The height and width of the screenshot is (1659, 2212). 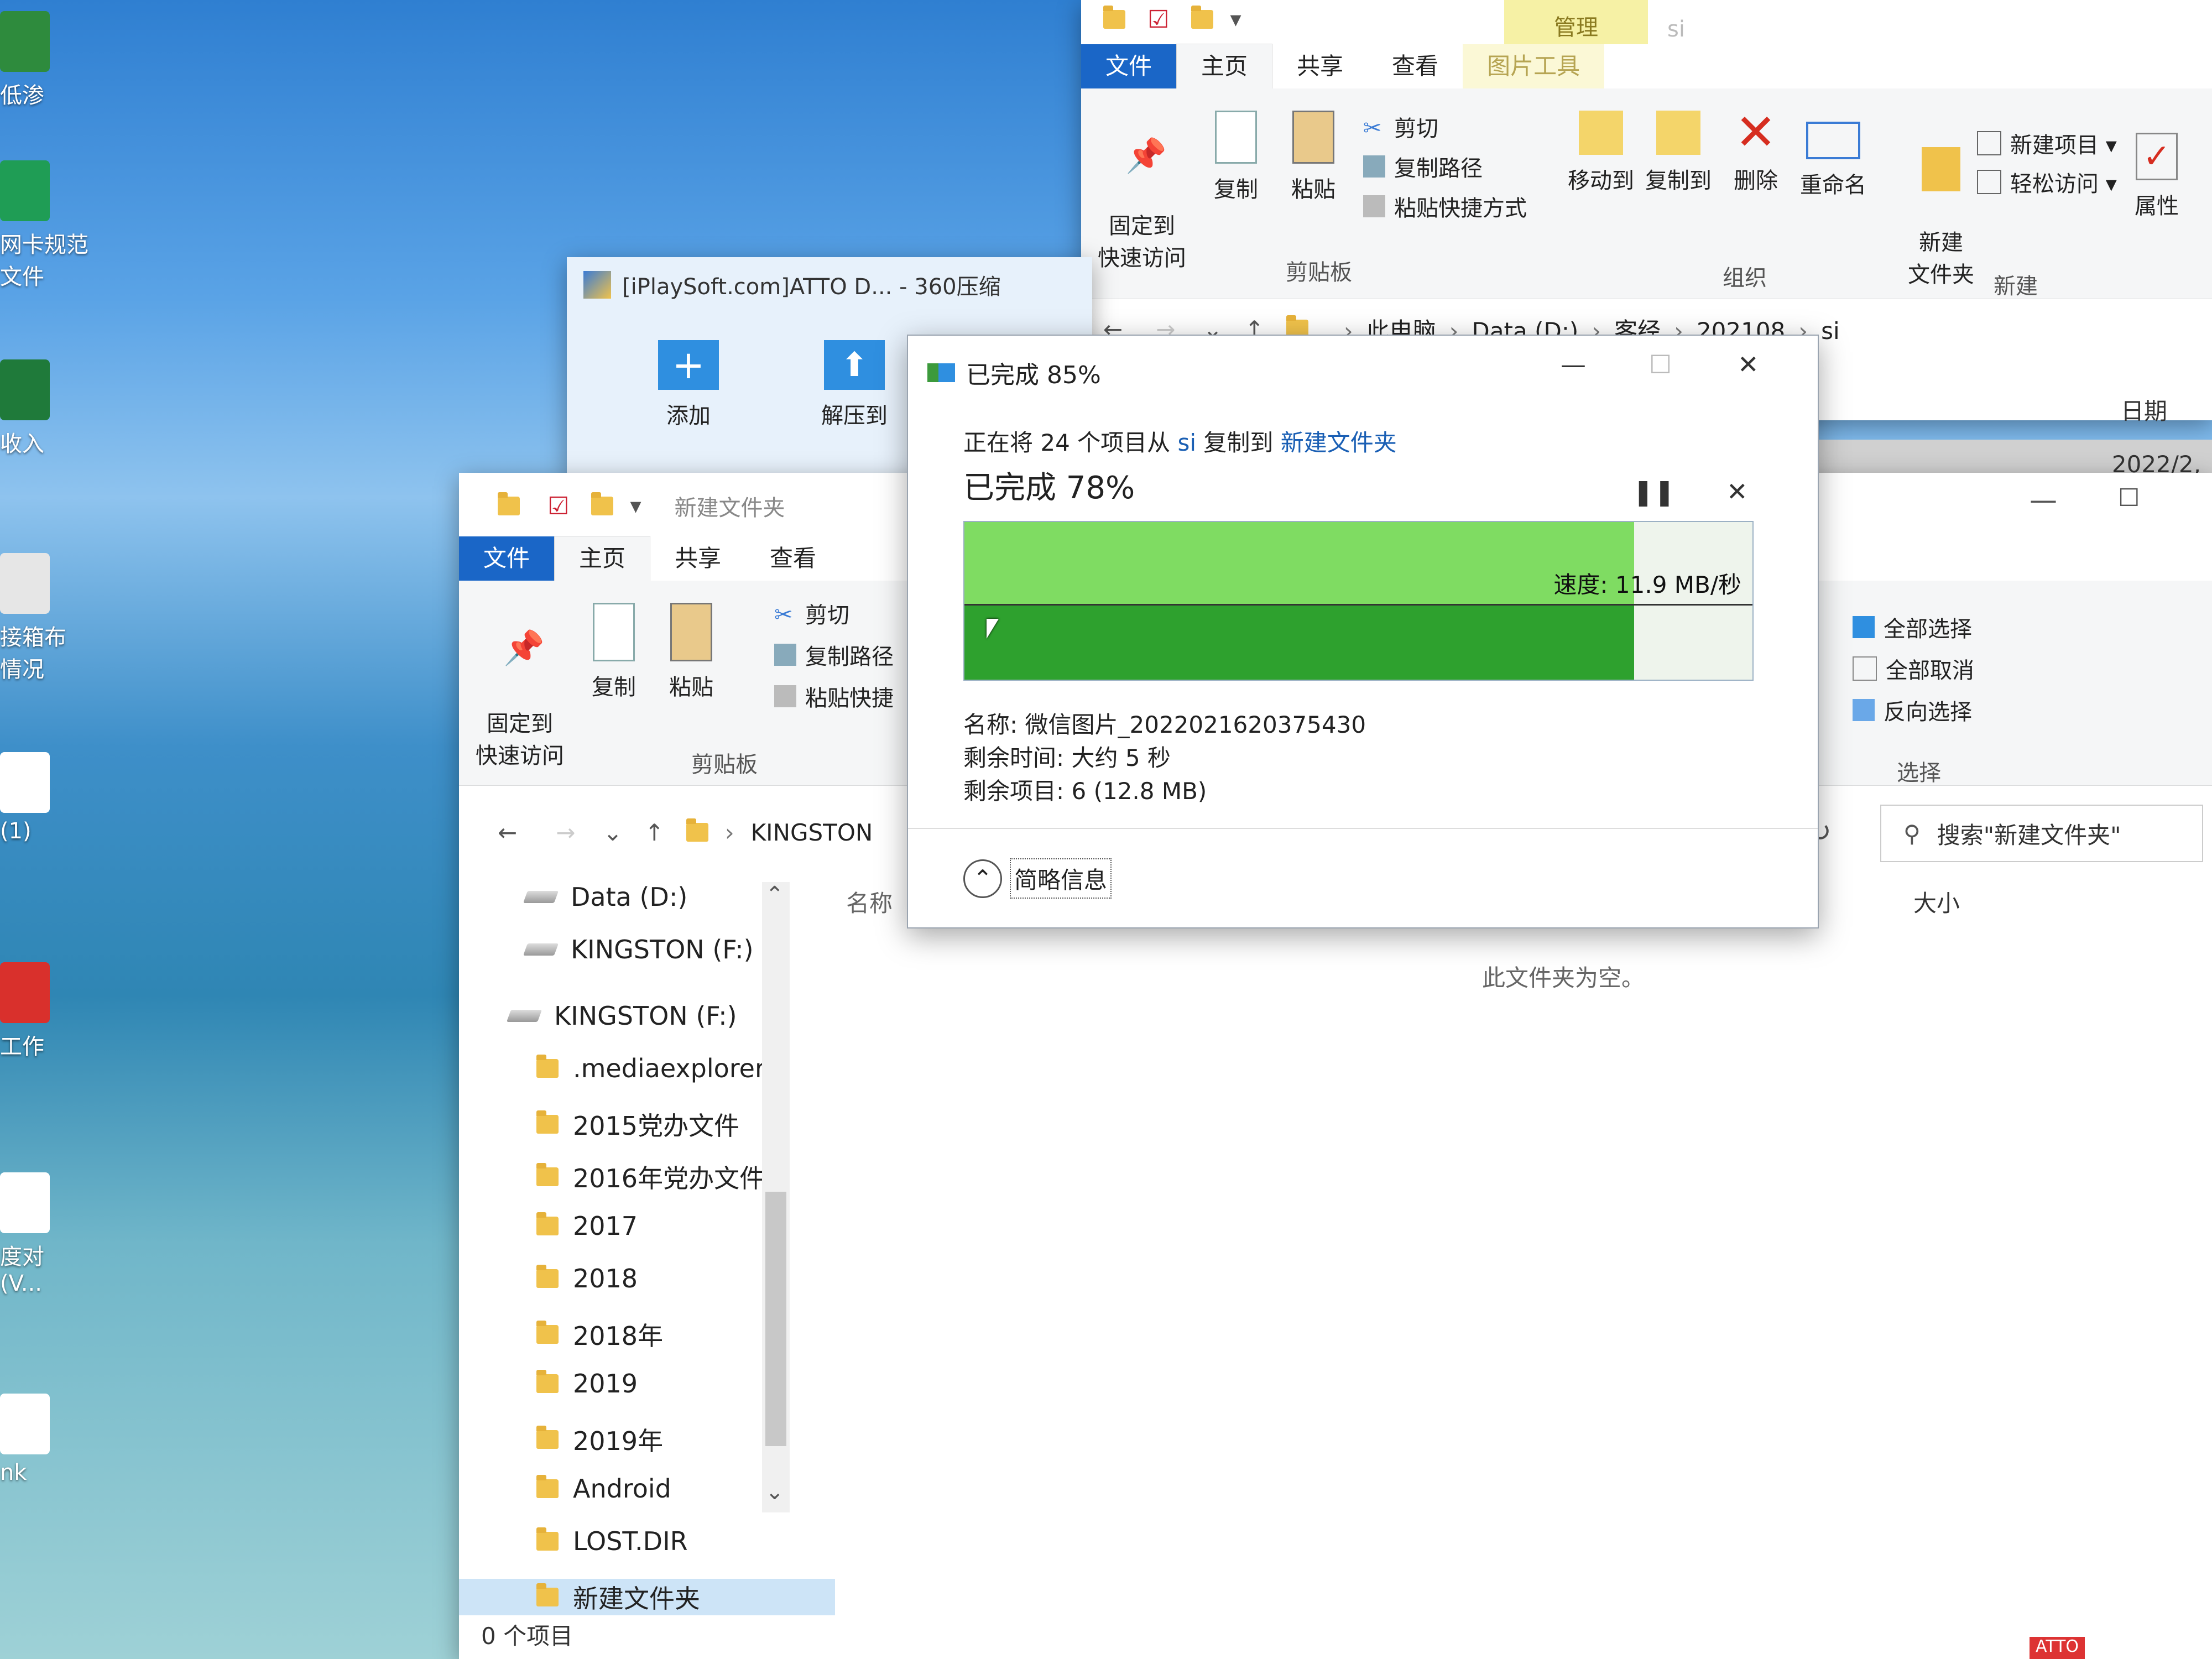 What do you see at coordinates (604, 1489) in the screenshot?
I see `nav-tree-item: Android` at bounding box center [604, 1489].